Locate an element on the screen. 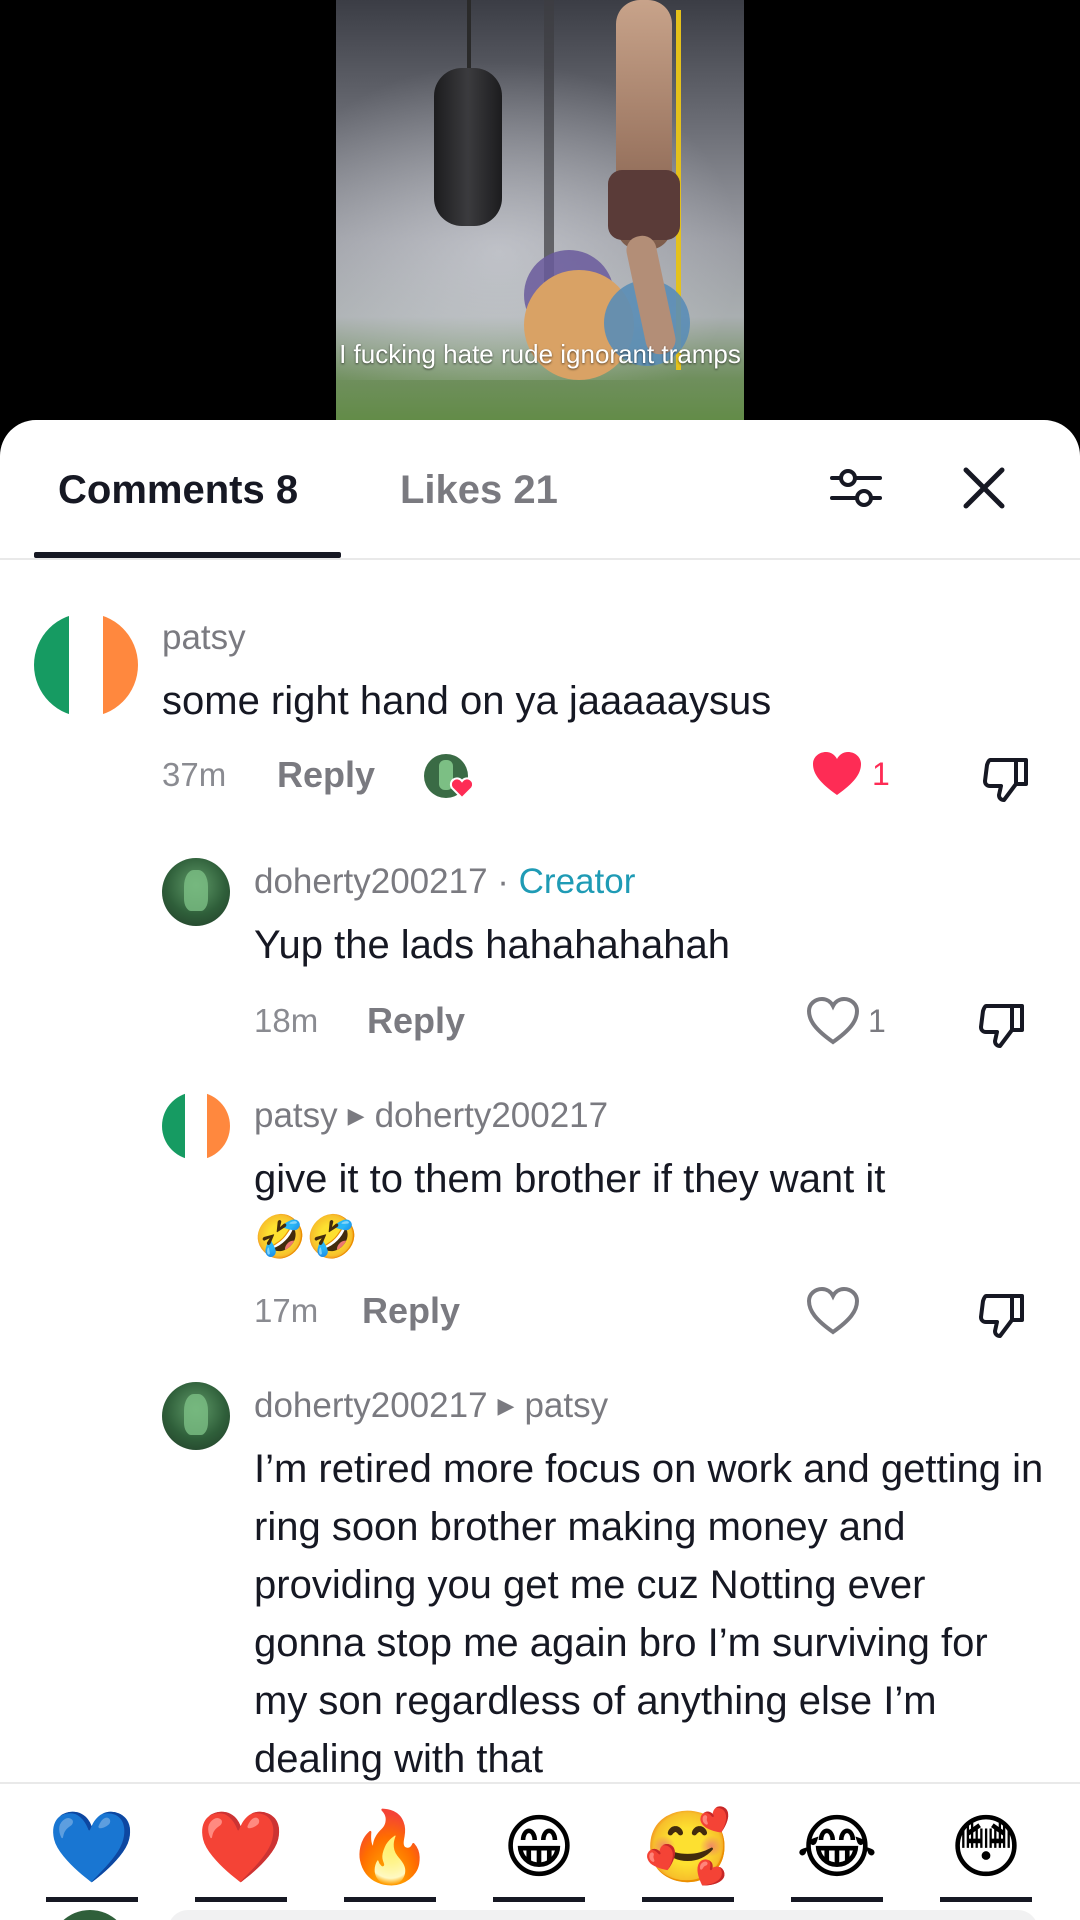 Image resolution: width=1080 pixels, height=1920 pixels. comment-username: patsy ▶ doherty200217 is located at coordinates (431, 1116).